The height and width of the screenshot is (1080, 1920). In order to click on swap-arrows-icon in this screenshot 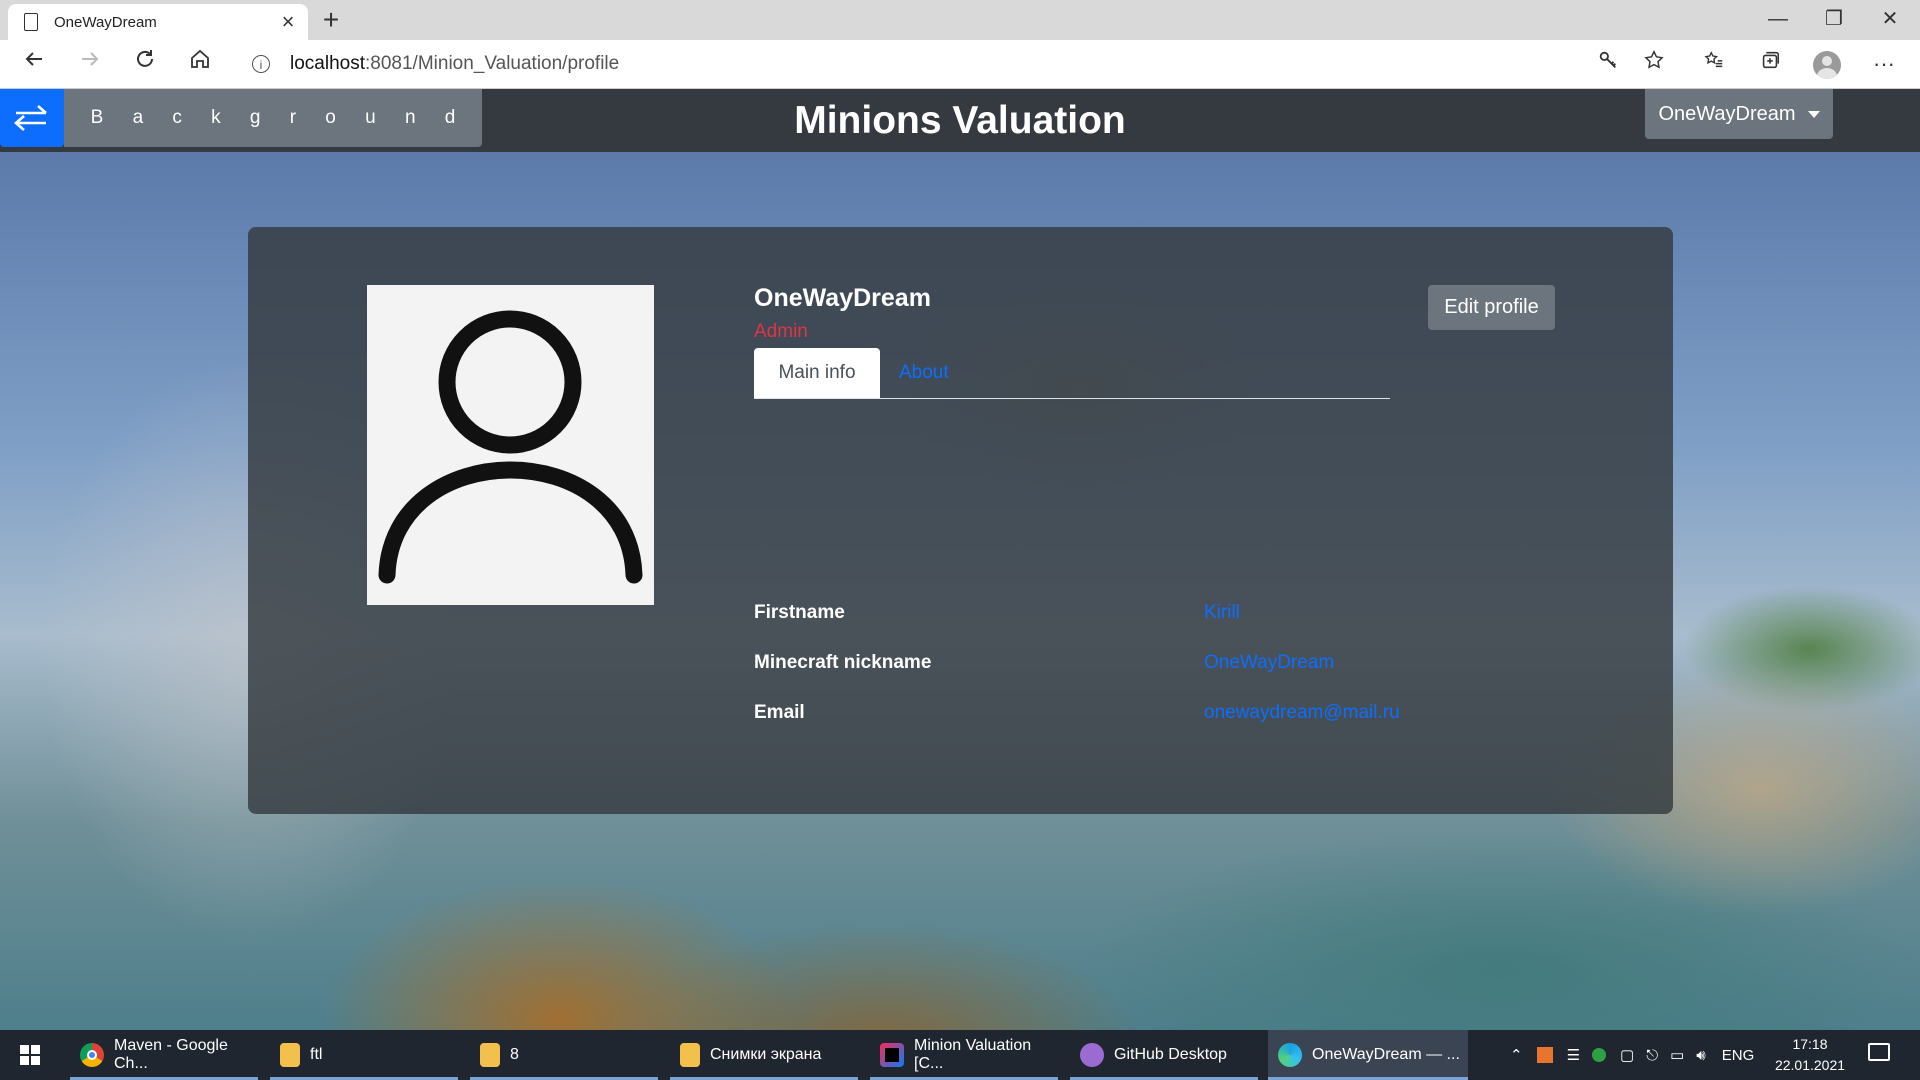, I will do `click(30, 118)`.